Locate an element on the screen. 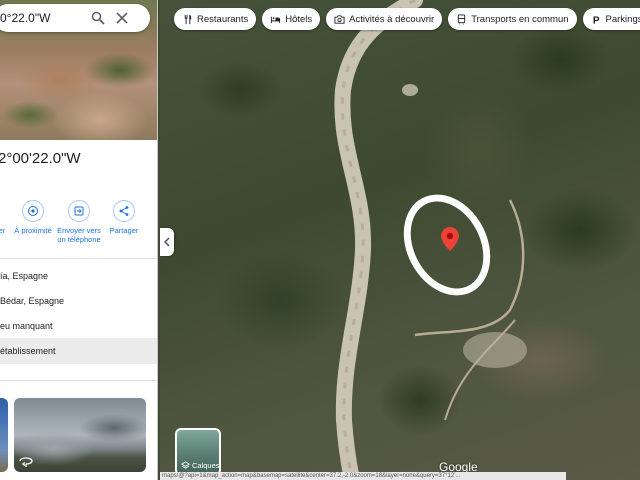 The image size is (640, 480). chip-label: Hôtels is located at coordinates (299, 19).